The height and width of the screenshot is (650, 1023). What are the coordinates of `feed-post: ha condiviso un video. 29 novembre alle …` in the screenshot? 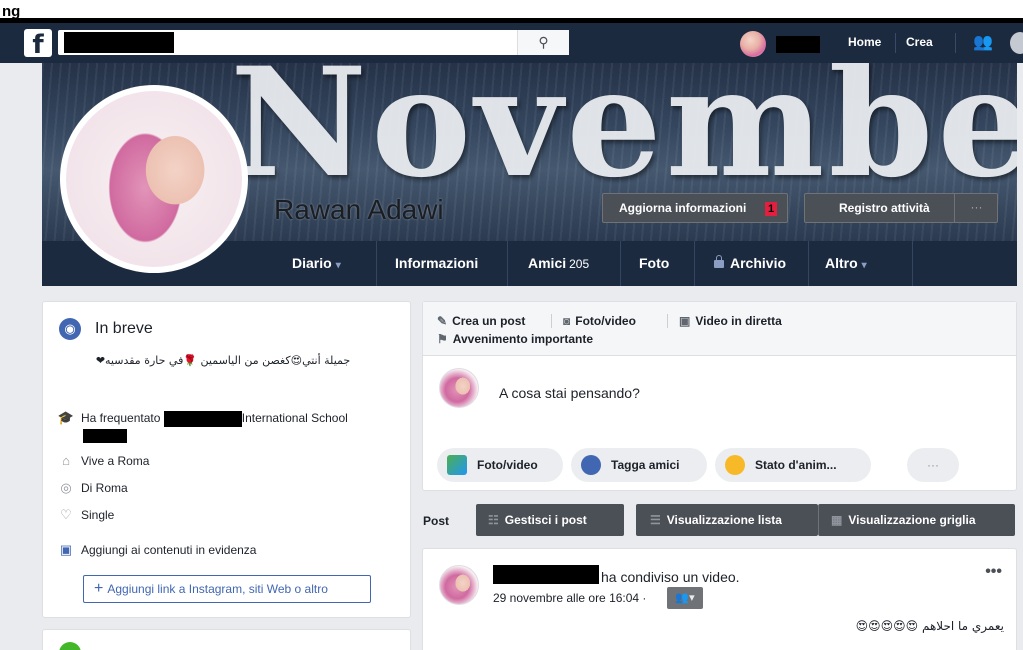 It's located at (719, 599).